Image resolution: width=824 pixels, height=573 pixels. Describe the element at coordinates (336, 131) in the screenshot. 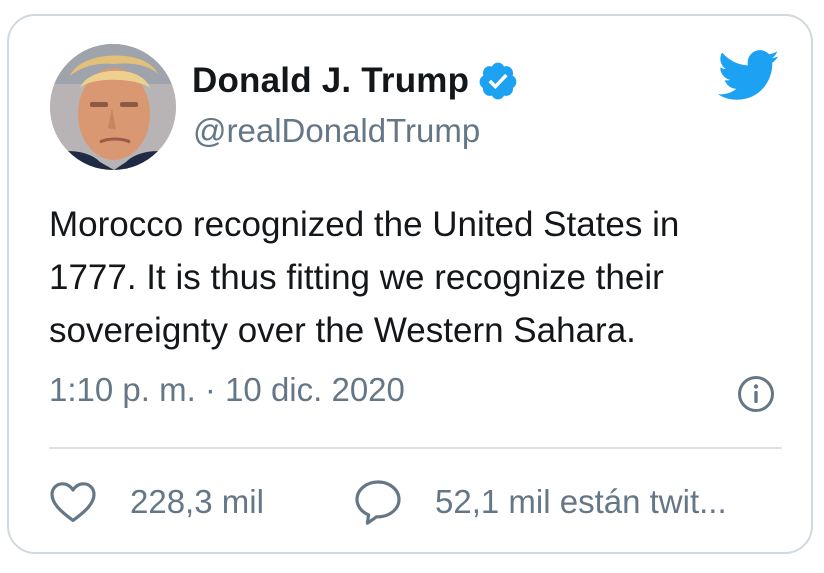

I see `author-handle: @realDonaldTrump` at that location.